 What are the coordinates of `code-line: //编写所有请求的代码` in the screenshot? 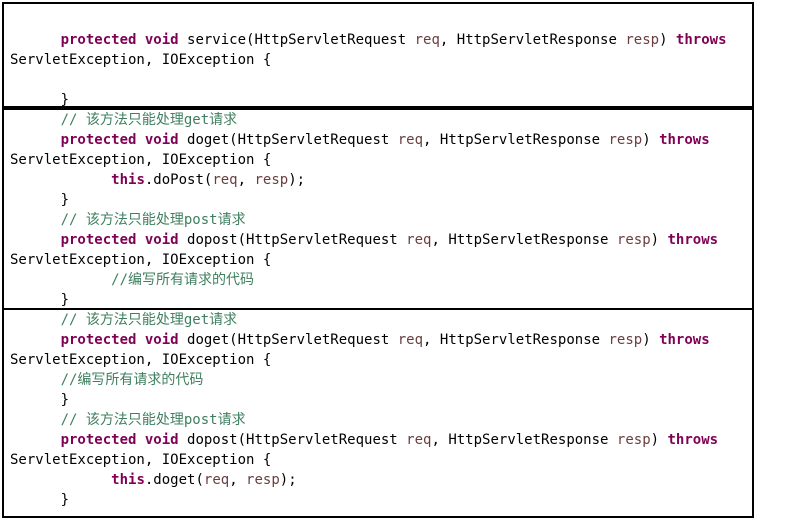 It's located at (132, 280).